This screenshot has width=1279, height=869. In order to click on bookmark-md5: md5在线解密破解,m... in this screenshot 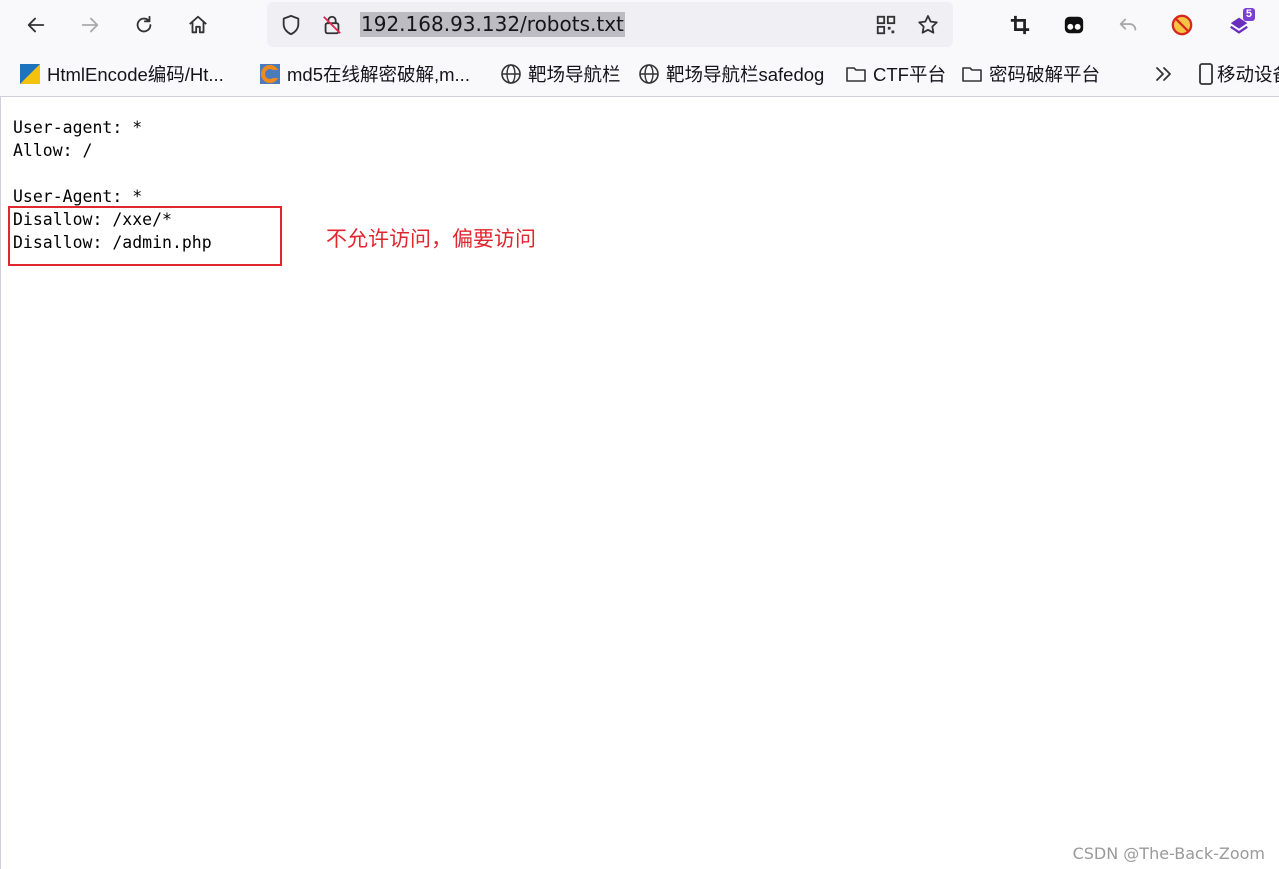, I will do `click(364, 74)`.